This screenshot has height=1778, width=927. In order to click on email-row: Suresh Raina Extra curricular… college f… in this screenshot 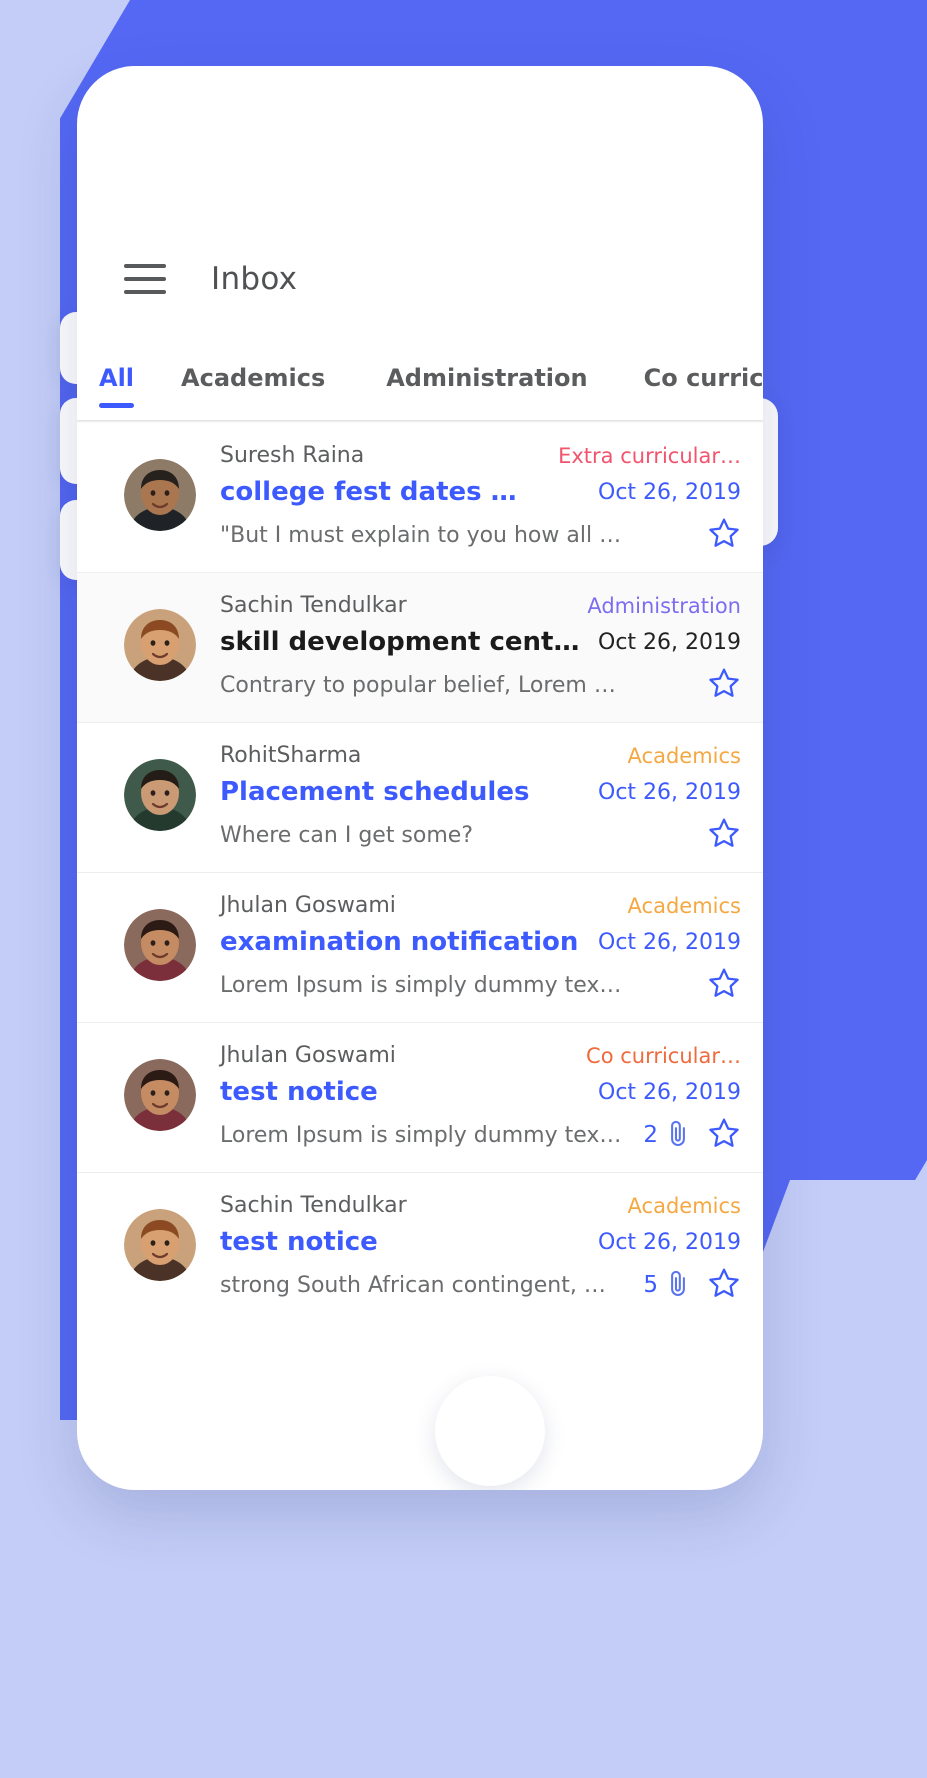, I will do `click(420, 497)`.